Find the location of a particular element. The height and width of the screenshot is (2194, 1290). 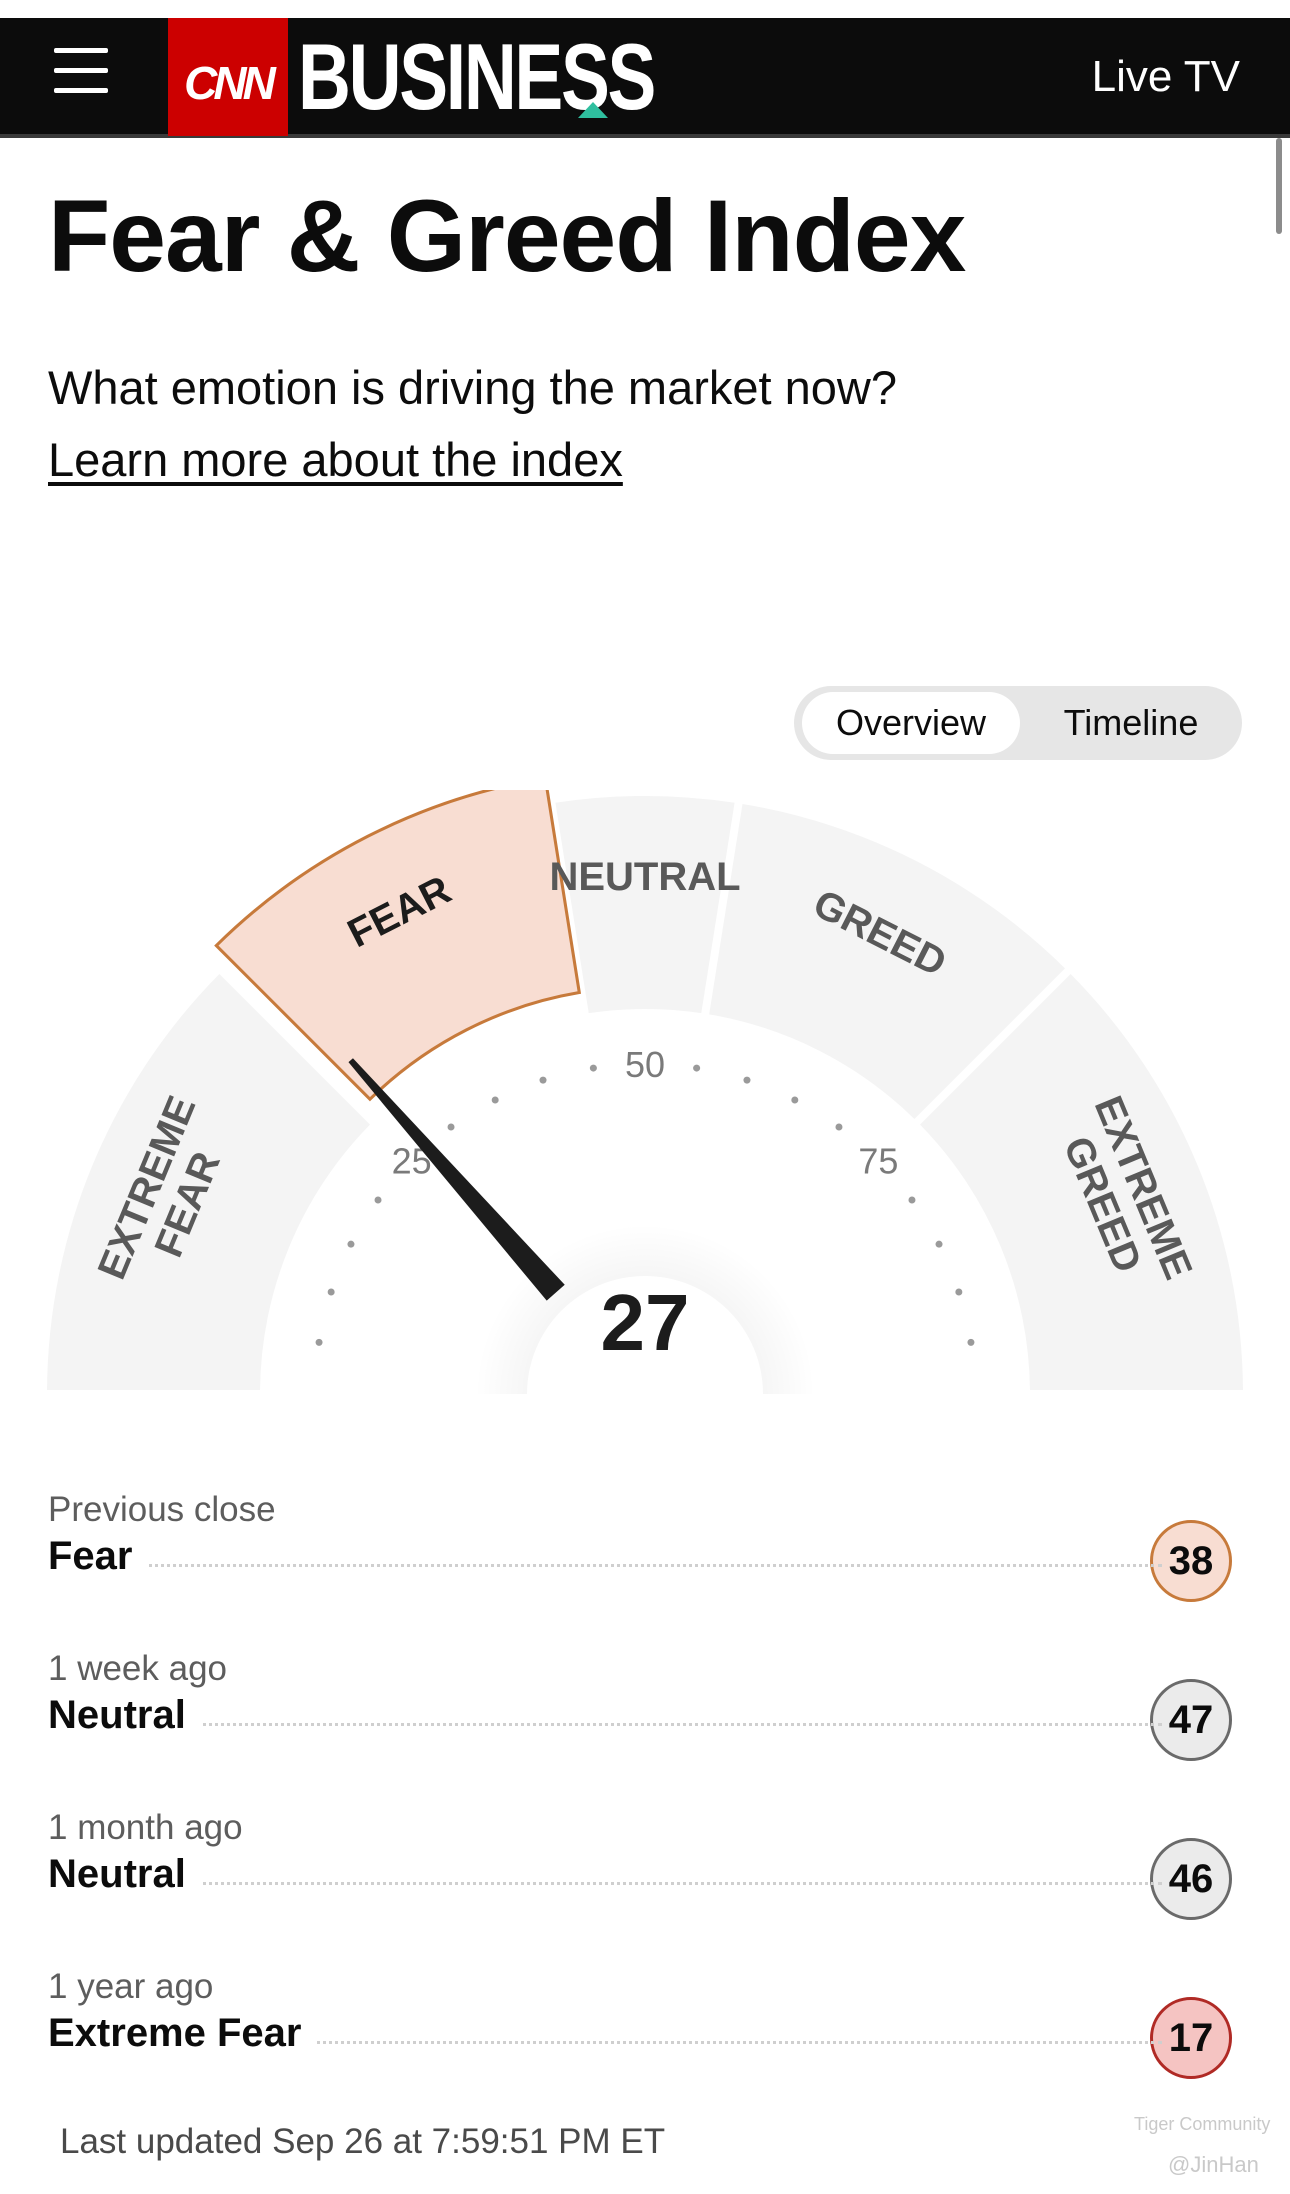

page-subtitle: What emotion is driving the market now? is located at coordinates (472, 387).